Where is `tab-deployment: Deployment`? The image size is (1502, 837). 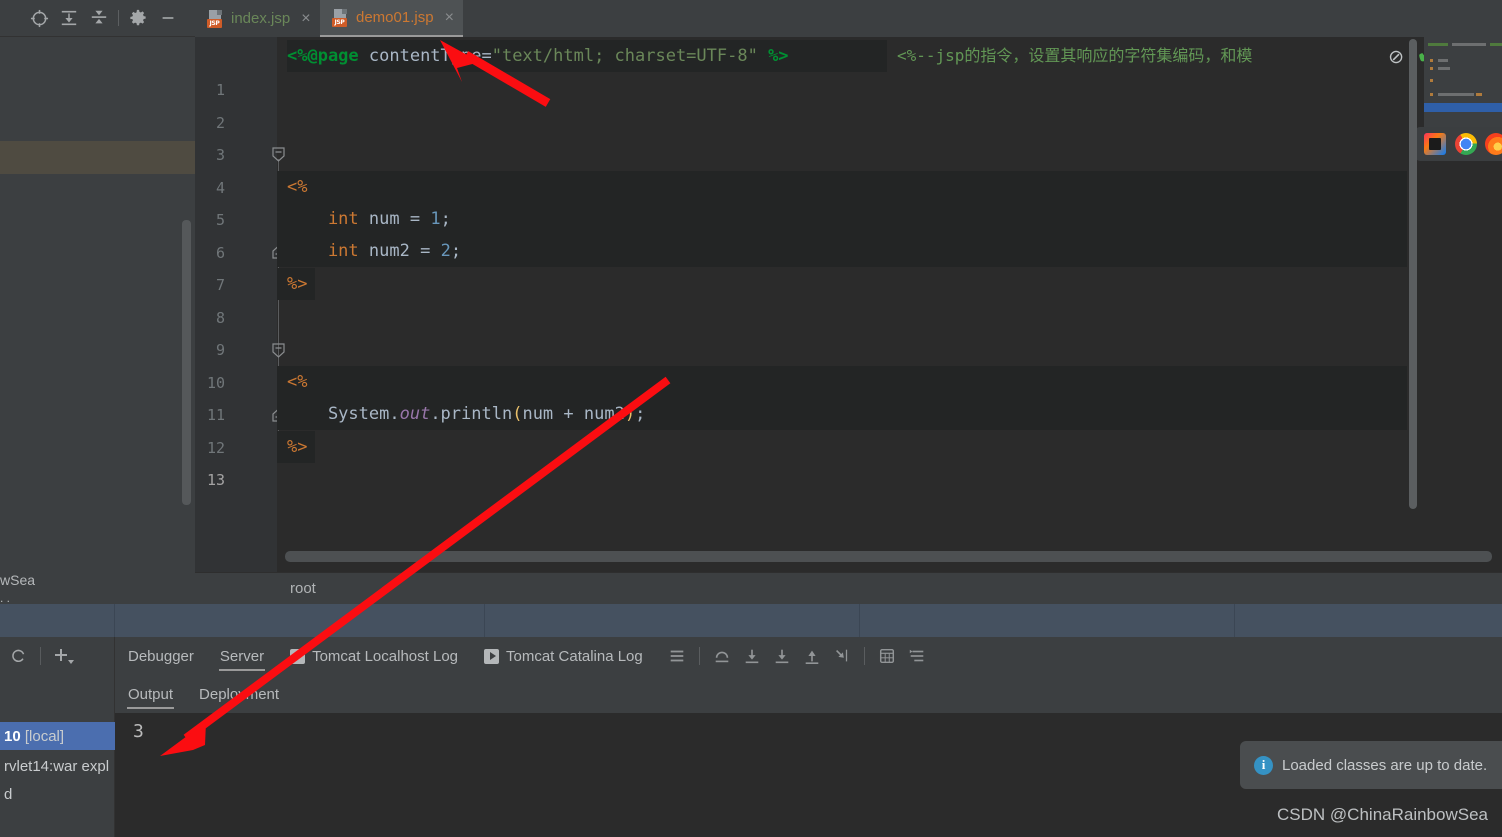
tab-deployment: Deployment is located at coordinates (239, 694).